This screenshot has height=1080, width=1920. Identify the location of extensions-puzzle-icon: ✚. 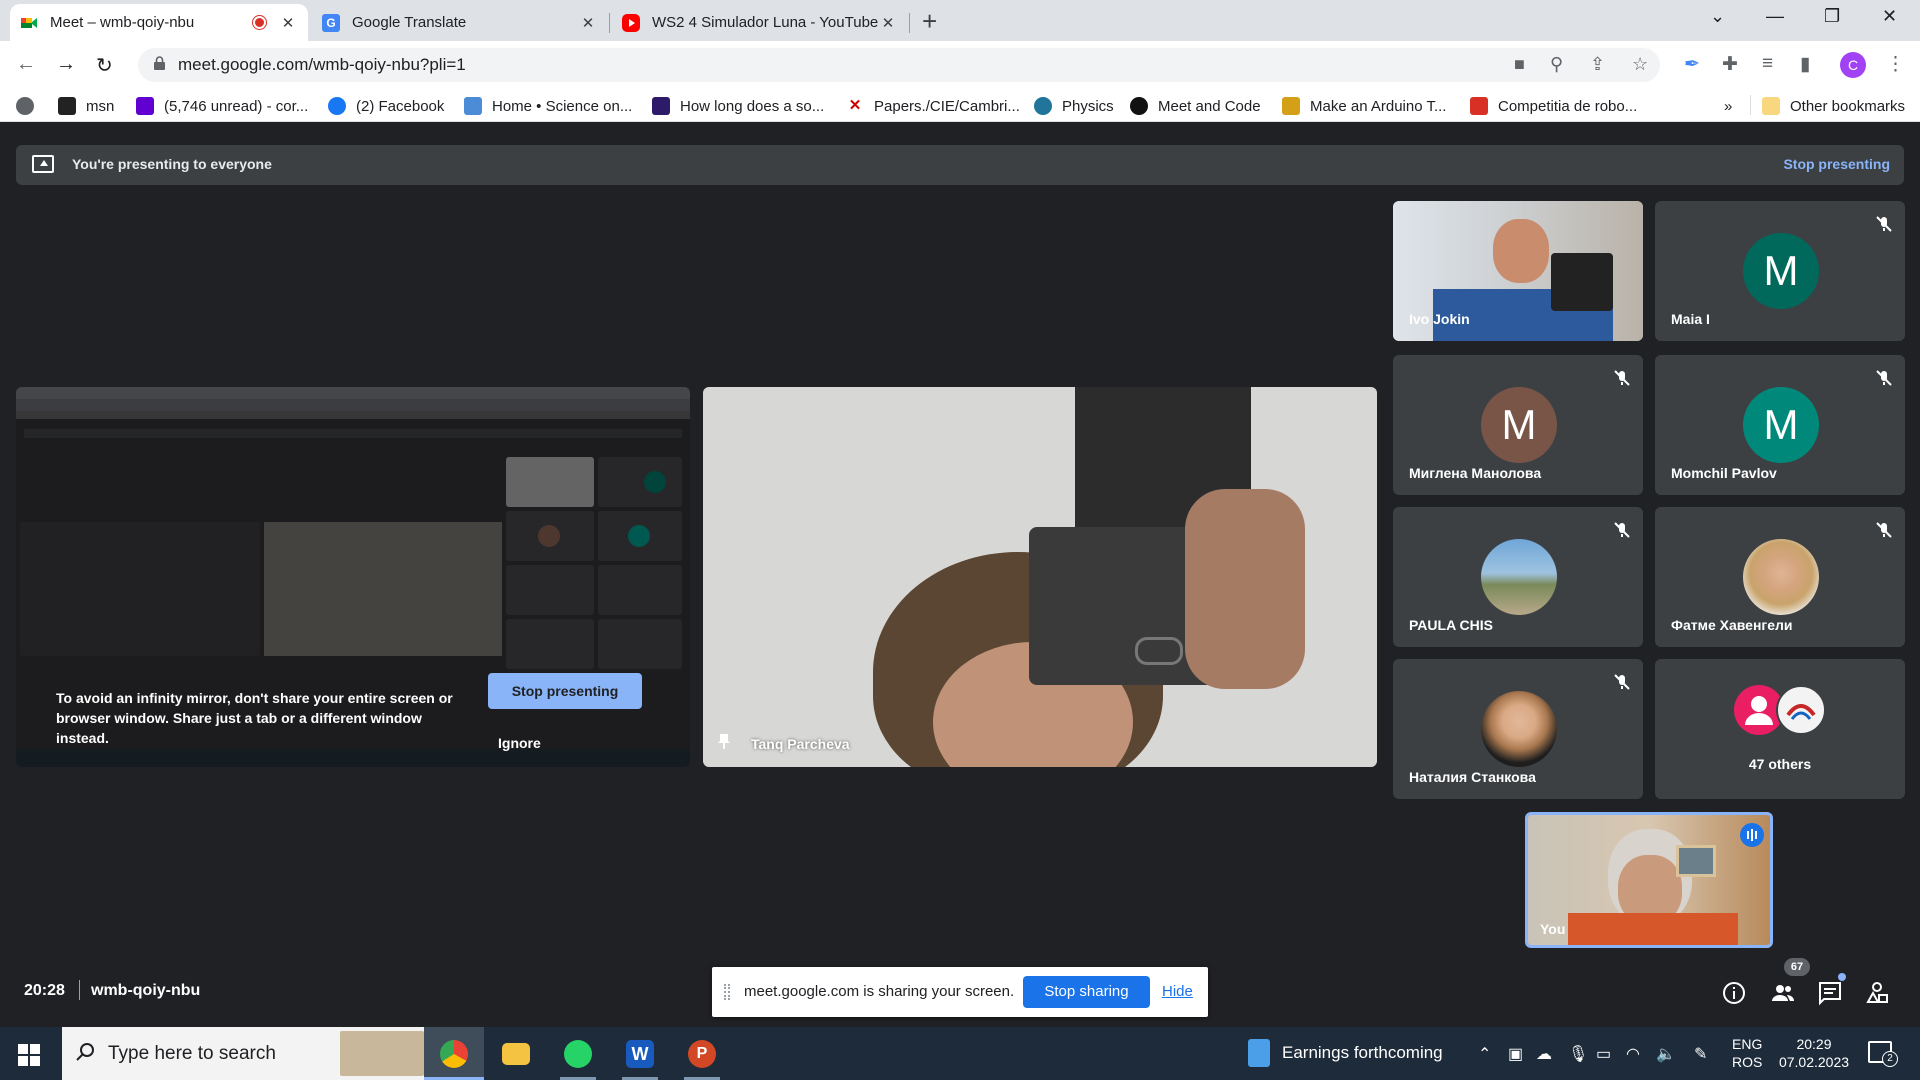
(1730, 64).